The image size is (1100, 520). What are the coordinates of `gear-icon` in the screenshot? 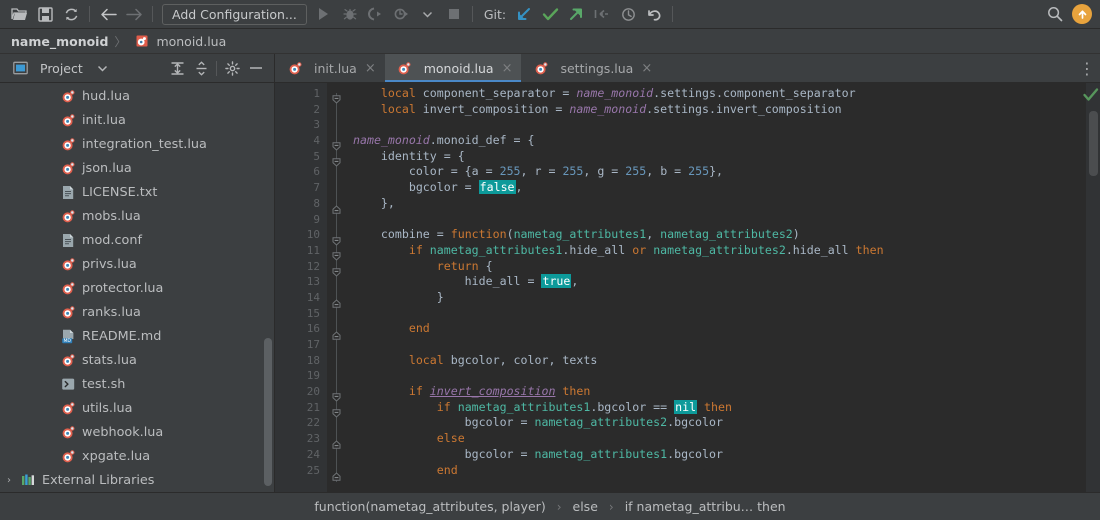 It's located at (232, 68).